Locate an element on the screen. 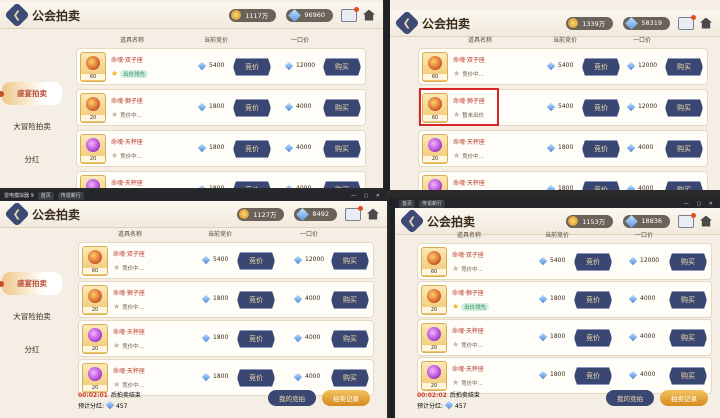  auction-row: 60 命魂·双子座 ★ 竞价中... 5400 竞价 12000 购买 is located at coordinates (226, 260).